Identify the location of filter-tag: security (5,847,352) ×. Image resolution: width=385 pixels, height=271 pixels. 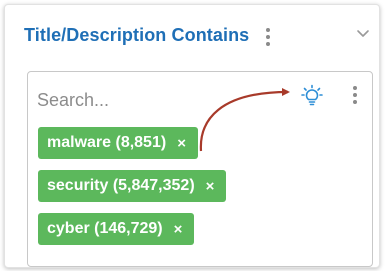
(132, 186).